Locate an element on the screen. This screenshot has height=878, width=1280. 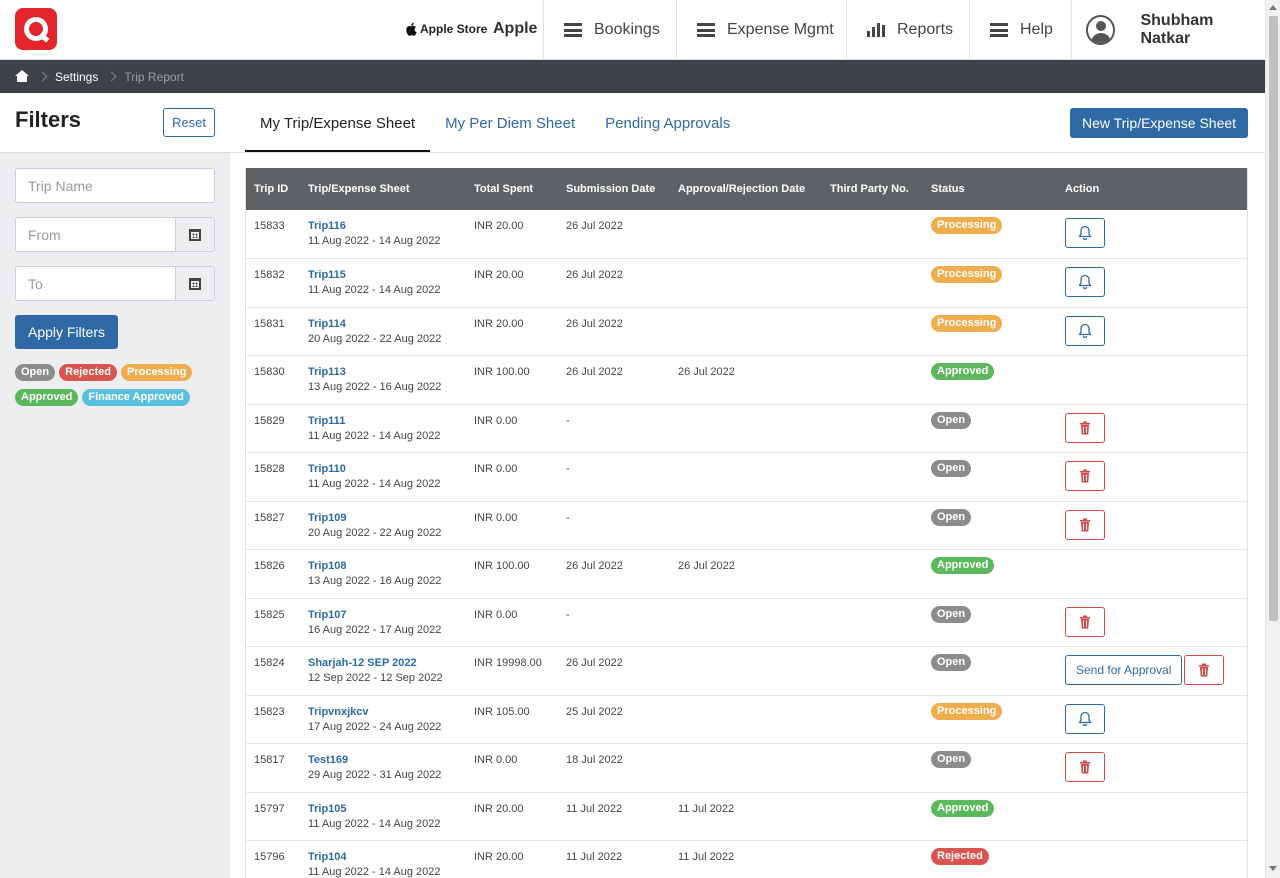
tab-divider is located at coordinates (747, 152).